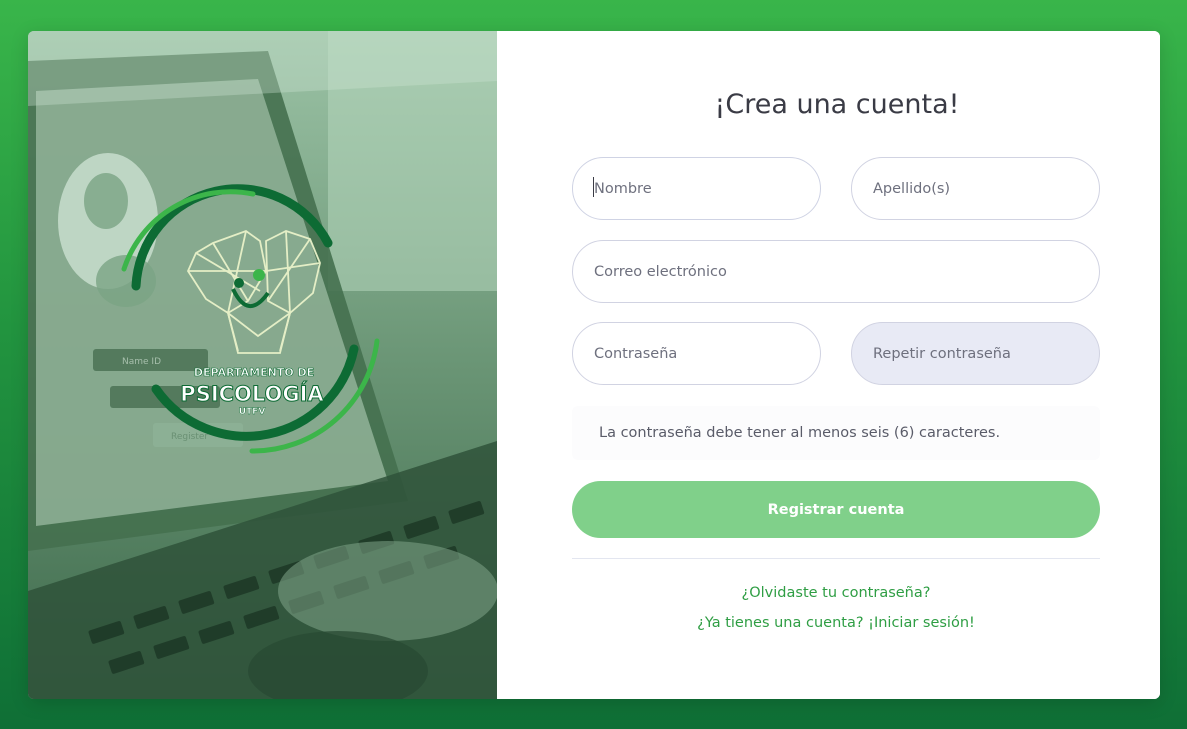  Describe the element at coordinates (836, 271) in the screenshot. I see `email-input` at that location.